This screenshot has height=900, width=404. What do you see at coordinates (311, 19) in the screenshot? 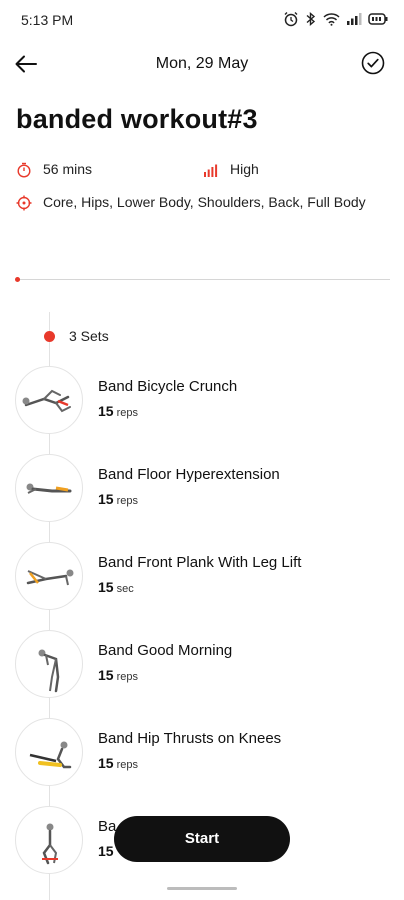
I see `bluetooth-icon` at bounding box center [311, 19].